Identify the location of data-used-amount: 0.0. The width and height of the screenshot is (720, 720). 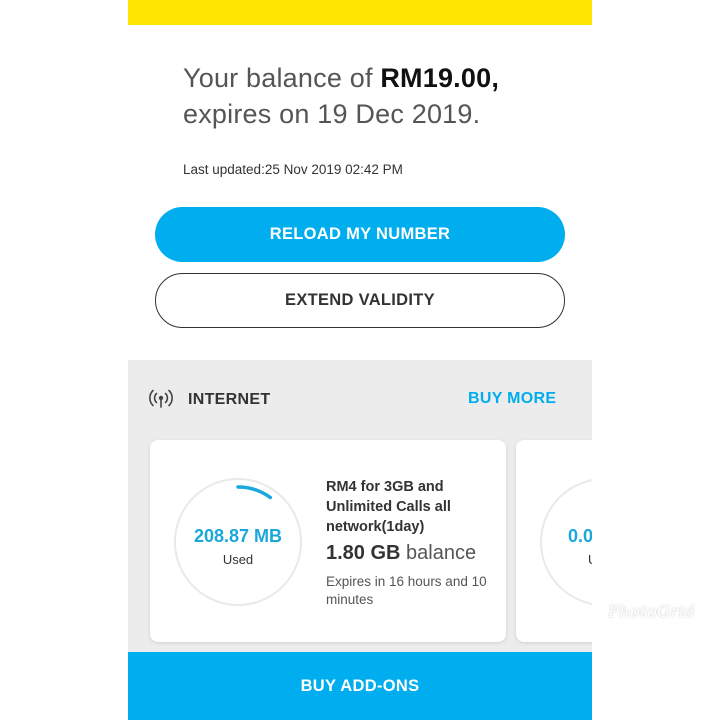
(580, 536).